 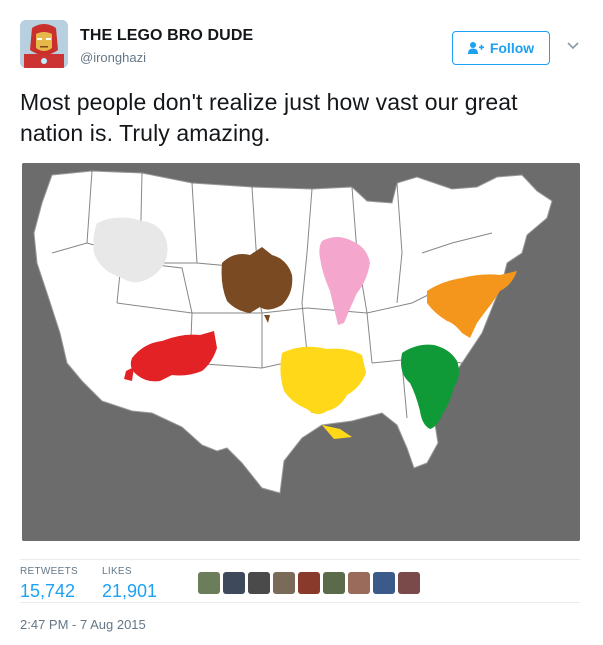 What do you see at coordinates (113, 57) in the screenshot?
I see `author-handle: @ironghazi` at bounding box center [113, 57].